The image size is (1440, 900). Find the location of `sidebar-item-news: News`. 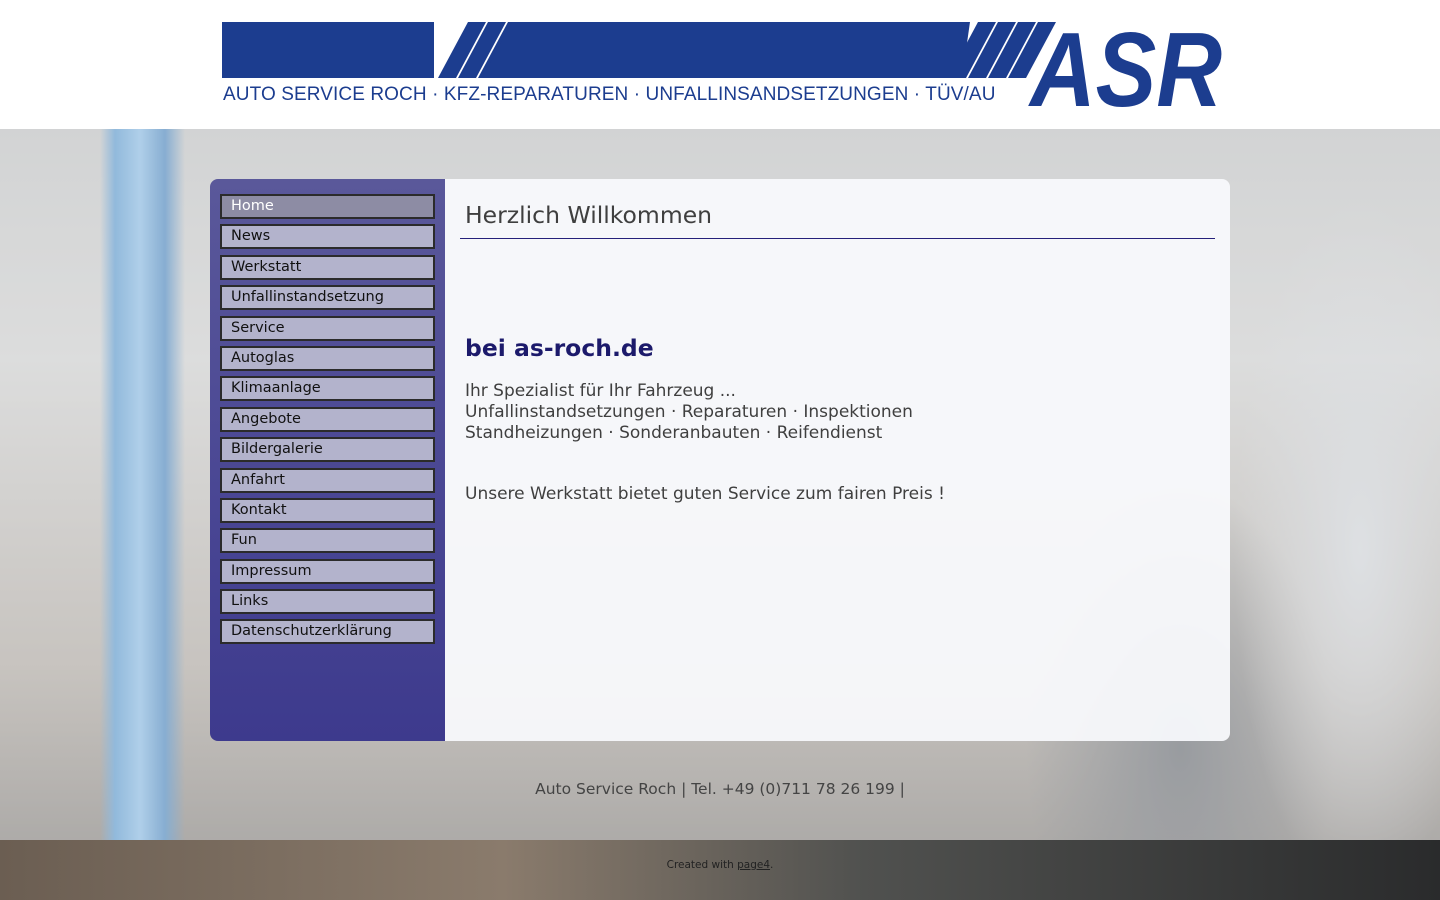

sidebar-item-news: News is located at coordinates (327, 237).